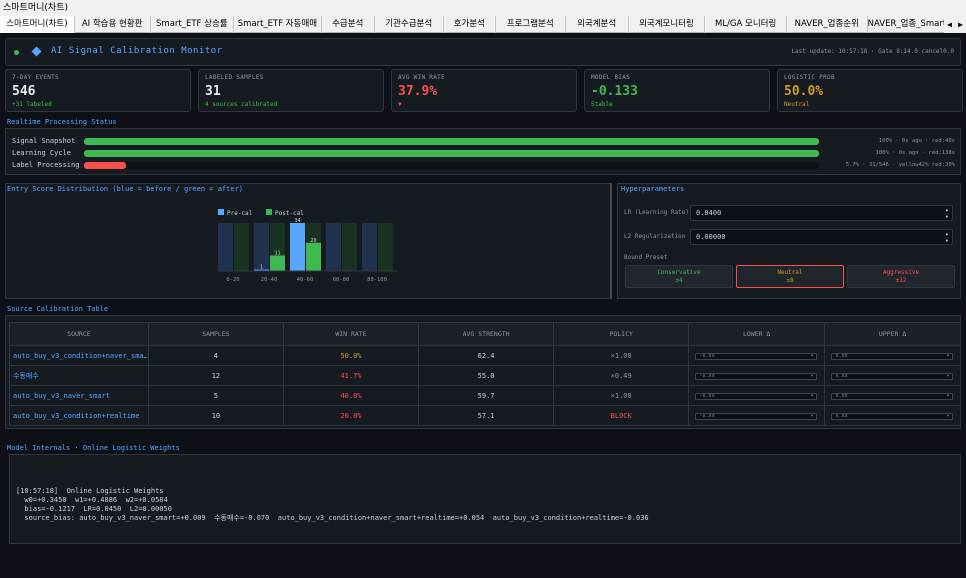 Image resolution: width=966 pixels, height=578 pixels. Describe the element at coordinates (36, 51) in the screenshot. I see `diamond-icon` at that location.